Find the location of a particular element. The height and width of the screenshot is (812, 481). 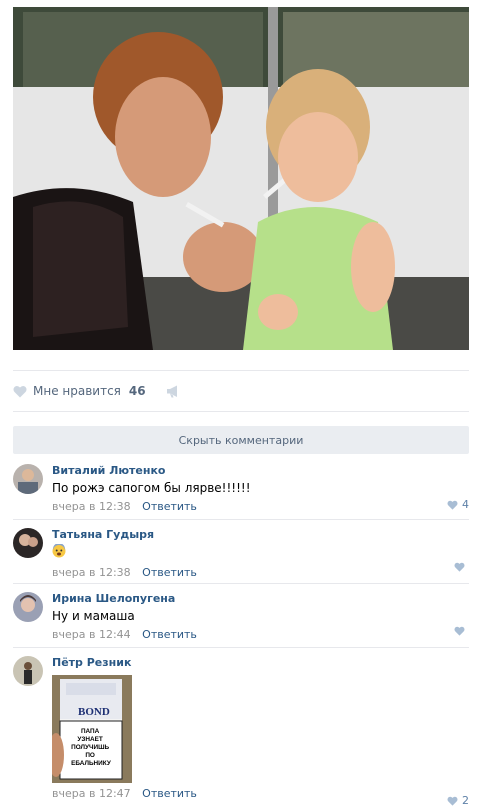

megaphone-icon is located at coordinates (173, 391).